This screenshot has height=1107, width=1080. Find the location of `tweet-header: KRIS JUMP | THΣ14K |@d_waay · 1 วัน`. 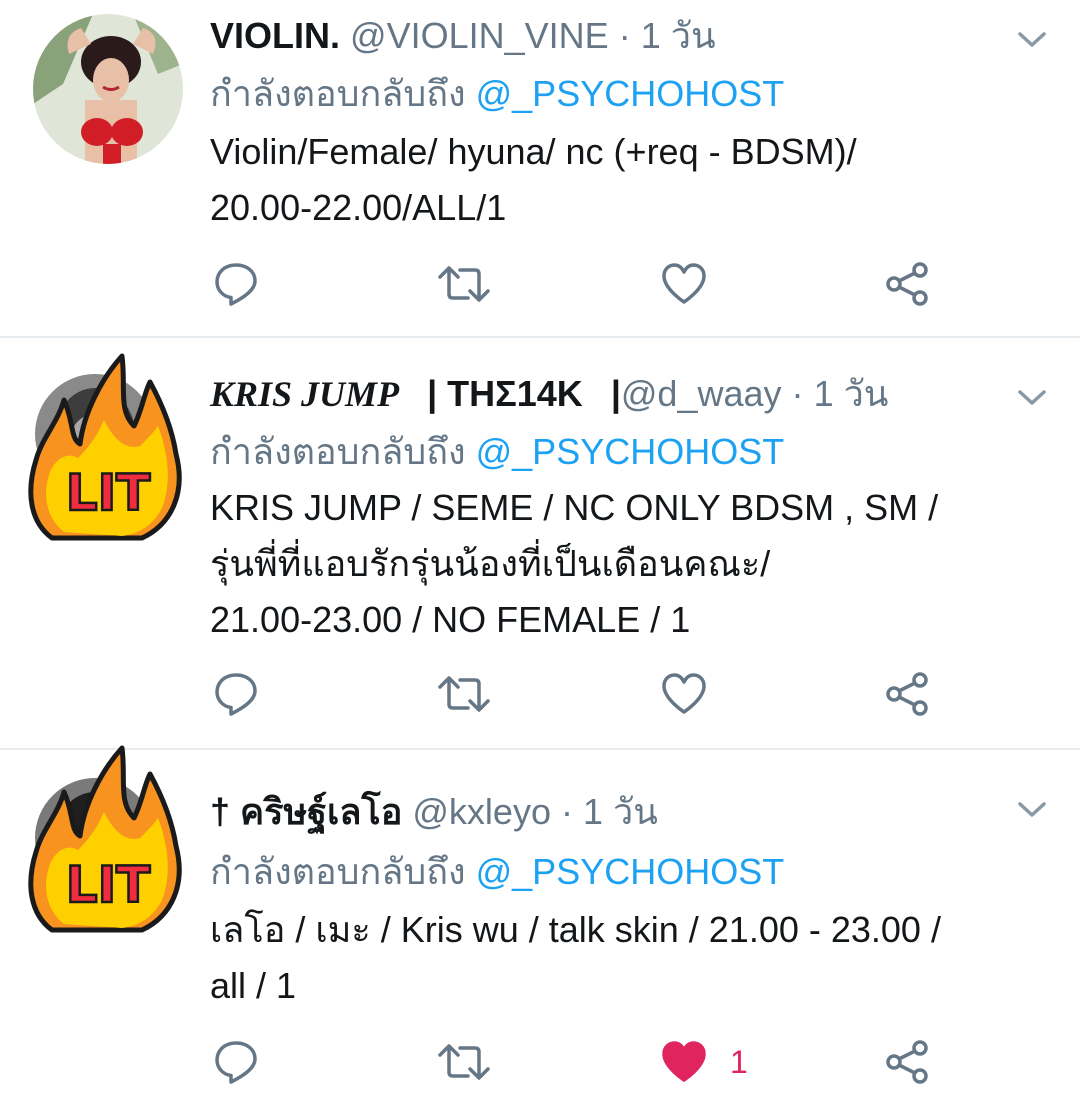

tweet-header: KRIS JUMP | THΣ14K |@d_waay · 1 วัน is located at coordinates (549, 394).